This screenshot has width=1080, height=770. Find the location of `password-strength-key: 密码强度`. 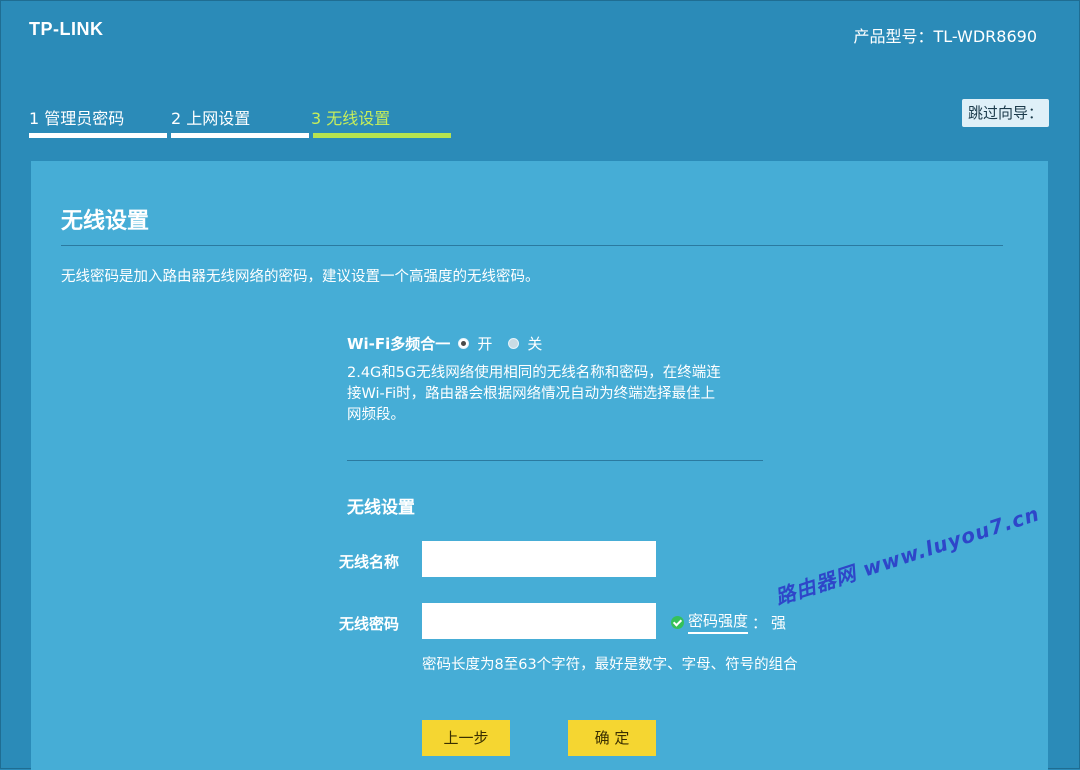

password-strength-key: 密码强度 is located at coordinates (718, 622).